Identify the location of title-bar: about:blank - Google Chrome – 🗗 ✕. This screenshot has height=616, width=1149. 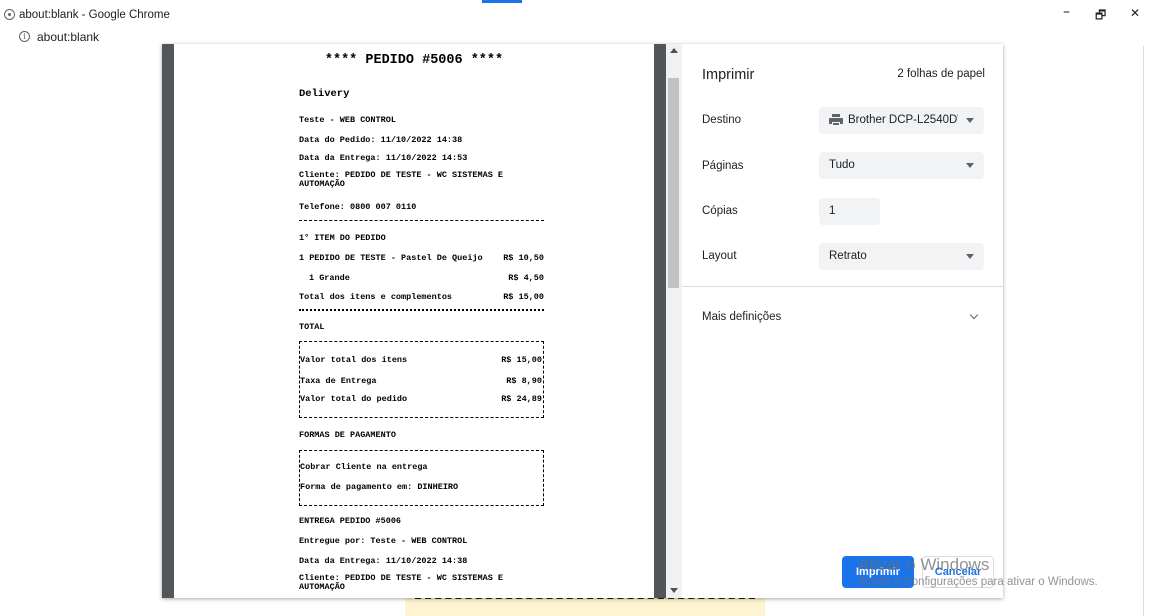
(574, 15).